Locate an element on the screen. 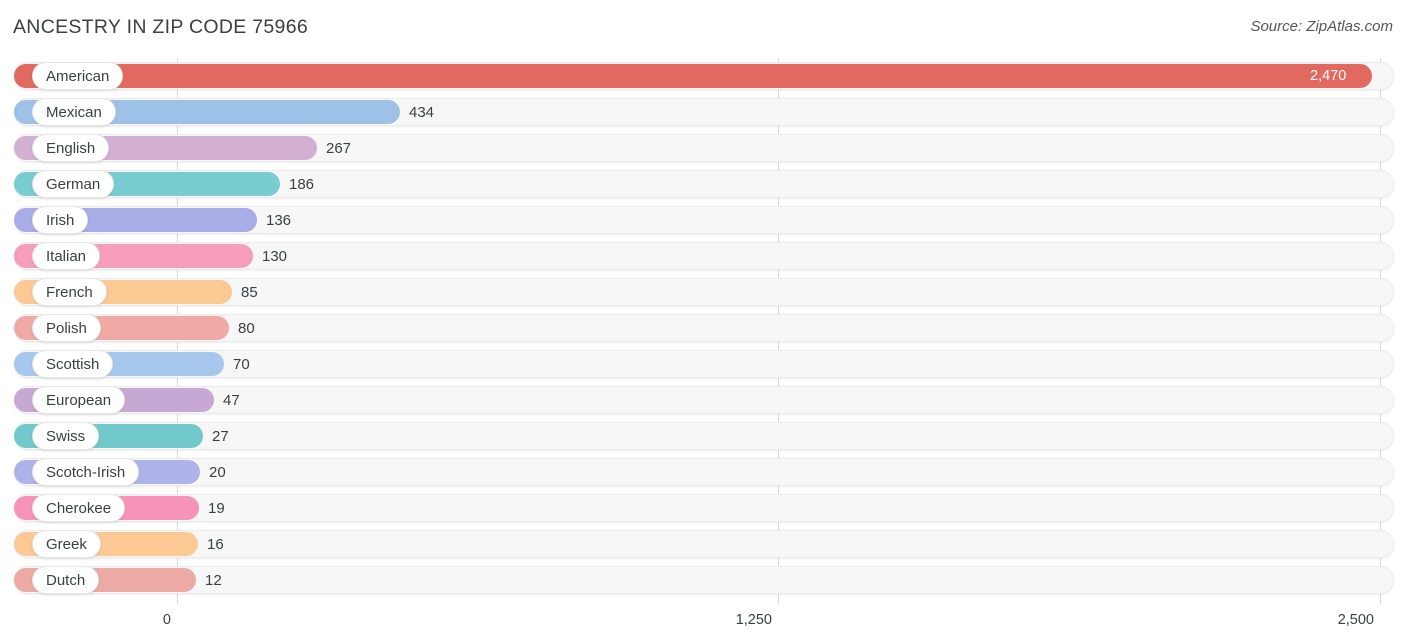  bar-category-pill: American is located at coordinates (78, 76).